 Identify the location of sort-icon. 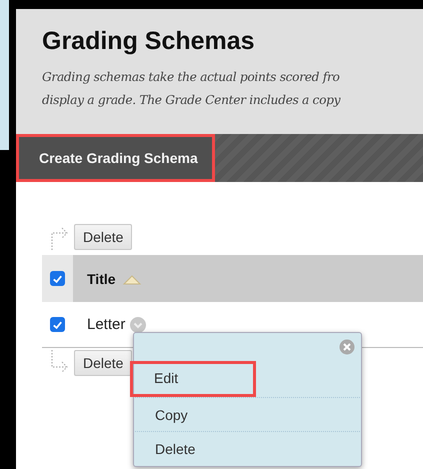
(132, 278).